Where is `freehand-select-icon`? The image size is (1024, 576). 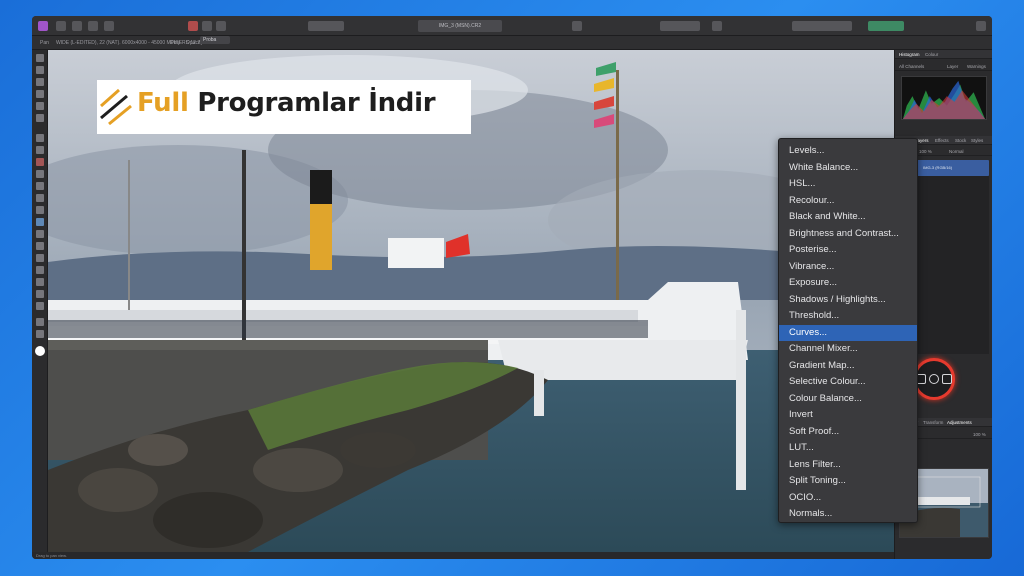
freehand-select-icon is located at coordinates (40, 150).